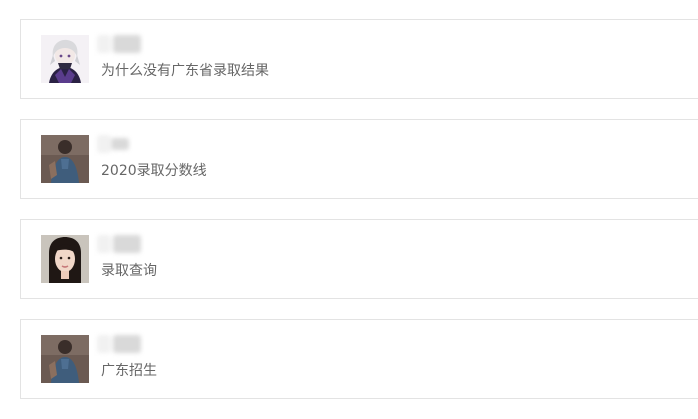  What do you see at coordinates (65, 259) in the screenshot?
I see `woman-portrait-avatar` at bounding box center [65, 259].